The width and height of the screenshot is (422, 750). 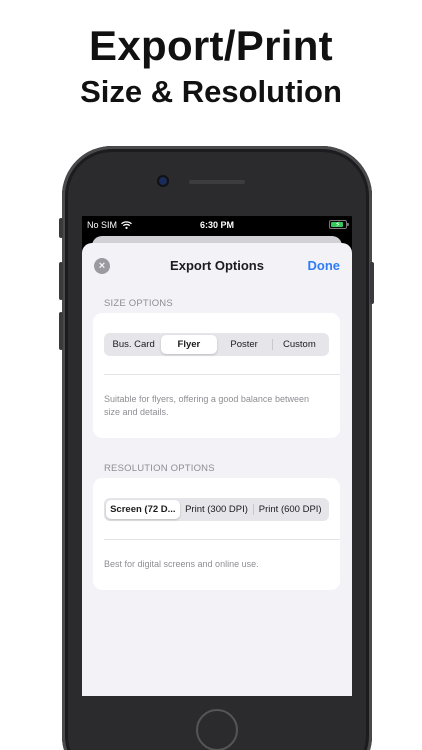 I want to click on battery-icon: ⚡, so click(x=339, y=224).